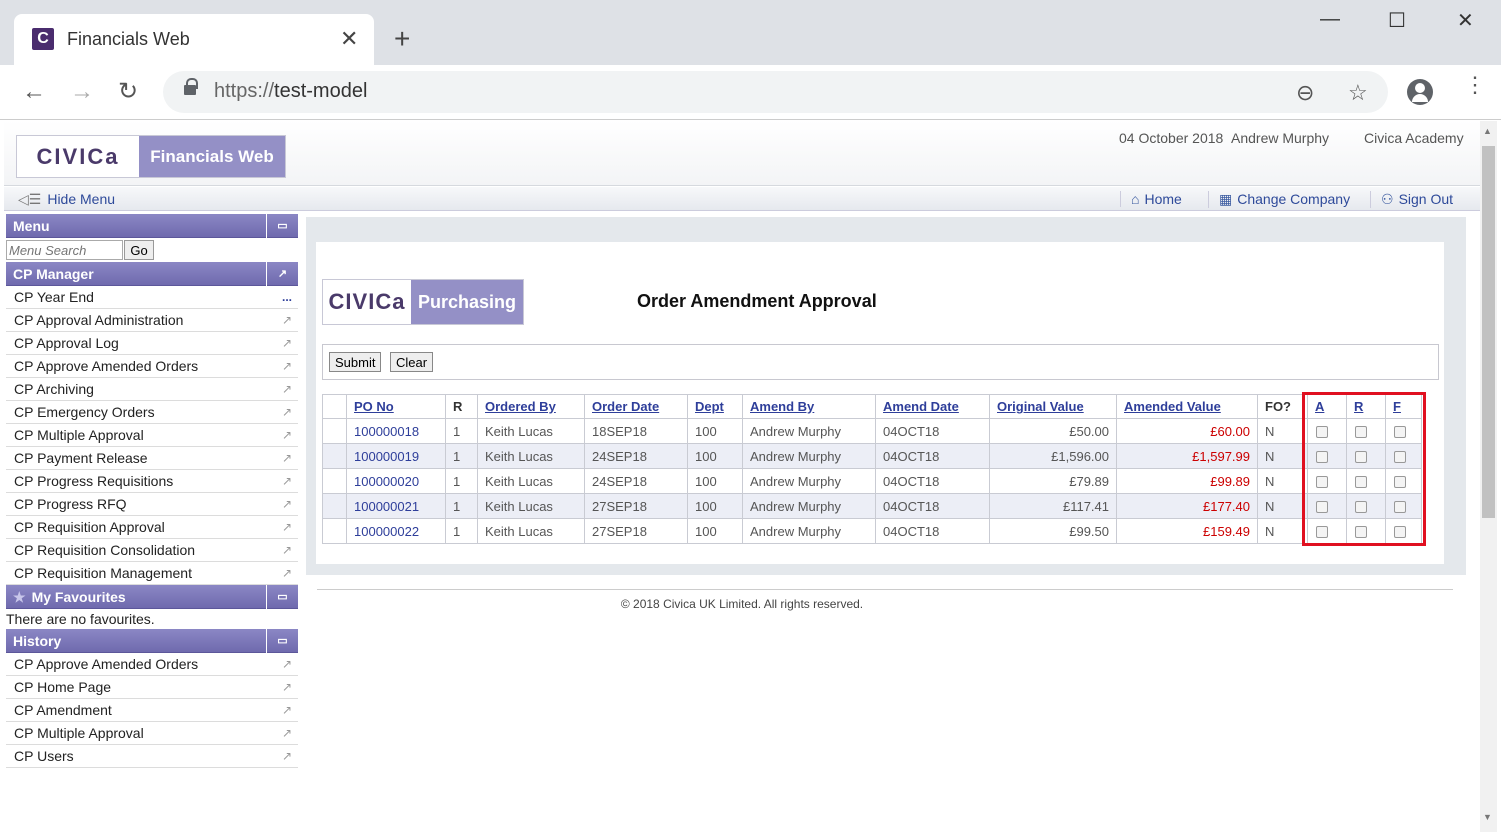 The width and height of the screenshot is (1501, 832). What do you see at coordinates (152, 320) in the screenshot?
I see `sidebar-item-cp-approval-administration: CP Approval Administration ↗` at bounding box center [152, 320].